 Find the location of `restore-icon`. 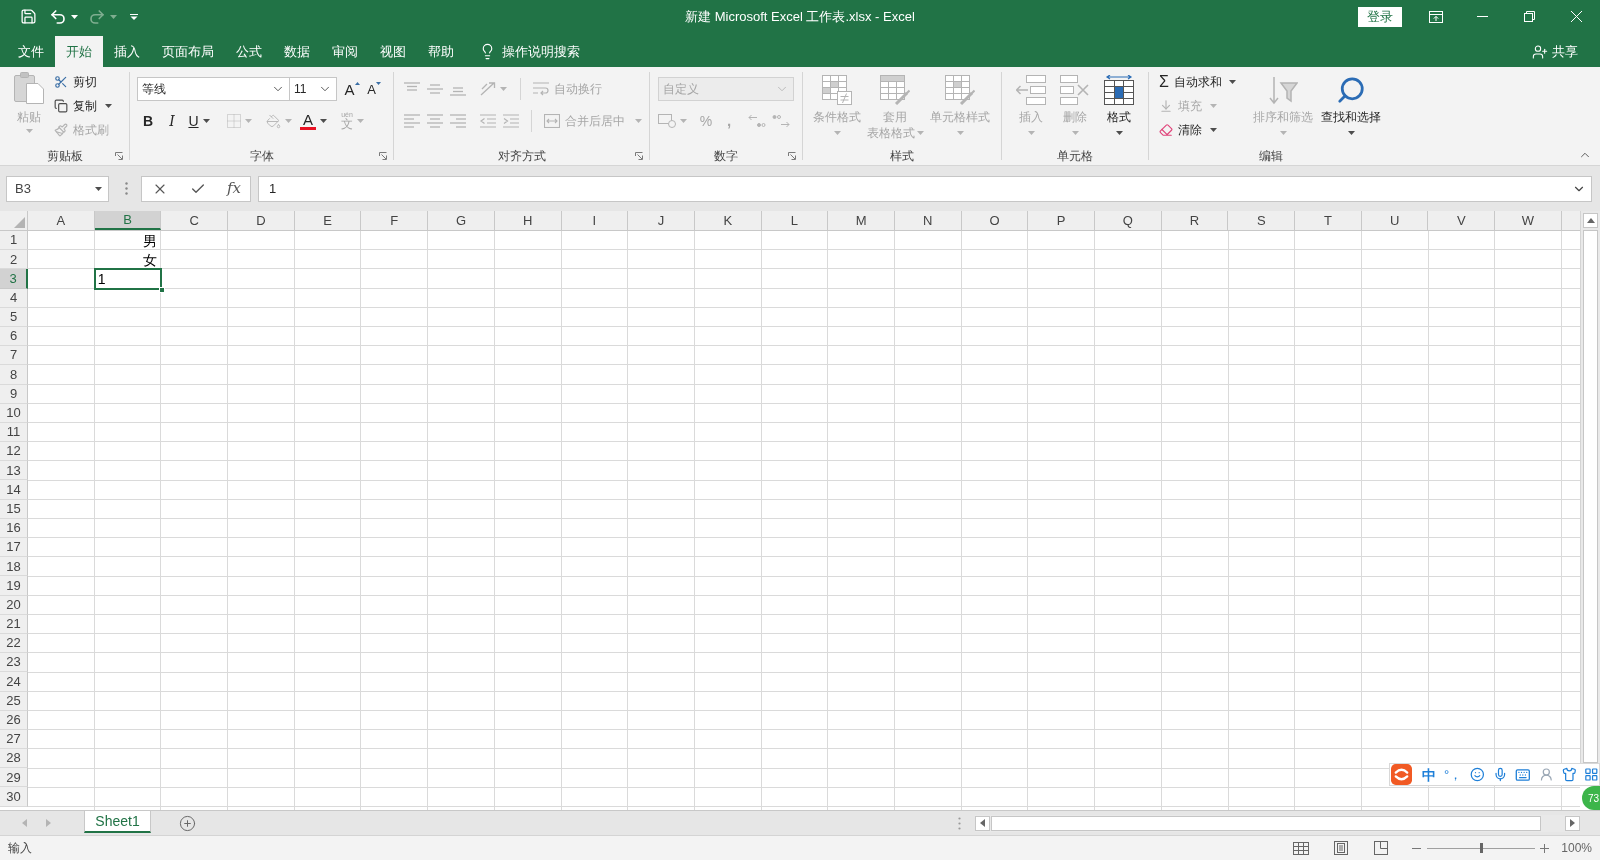

restore-icon is located at coordinates (1529, 16).